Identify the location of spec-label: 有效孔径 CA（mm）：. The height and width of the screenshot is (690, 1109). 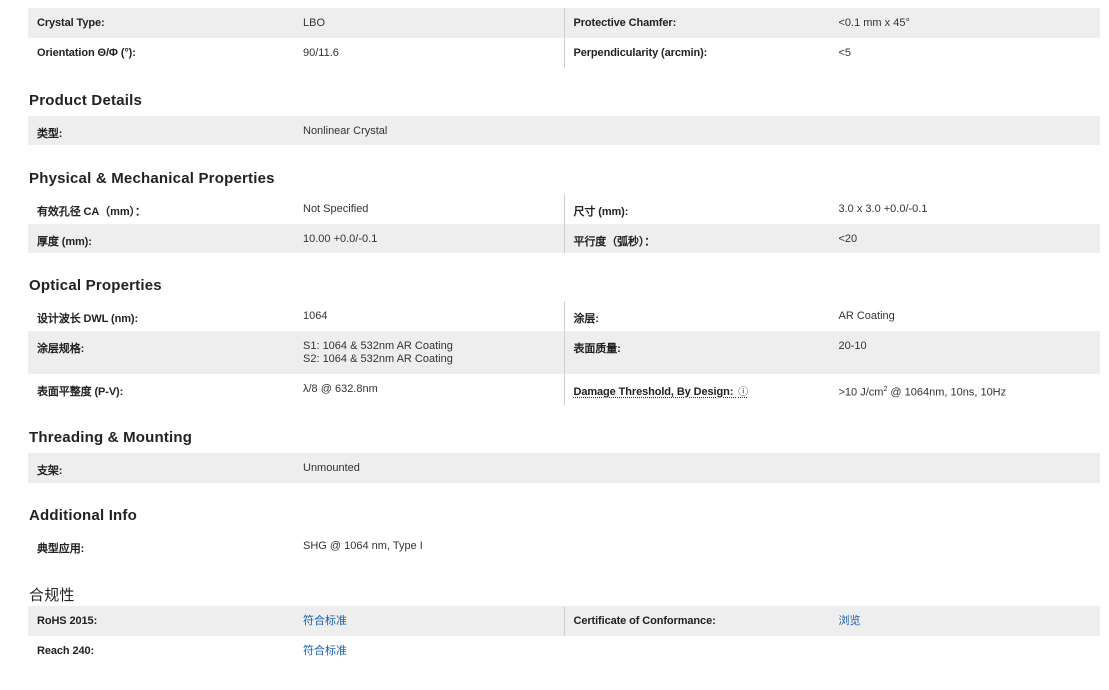
(91, 212).